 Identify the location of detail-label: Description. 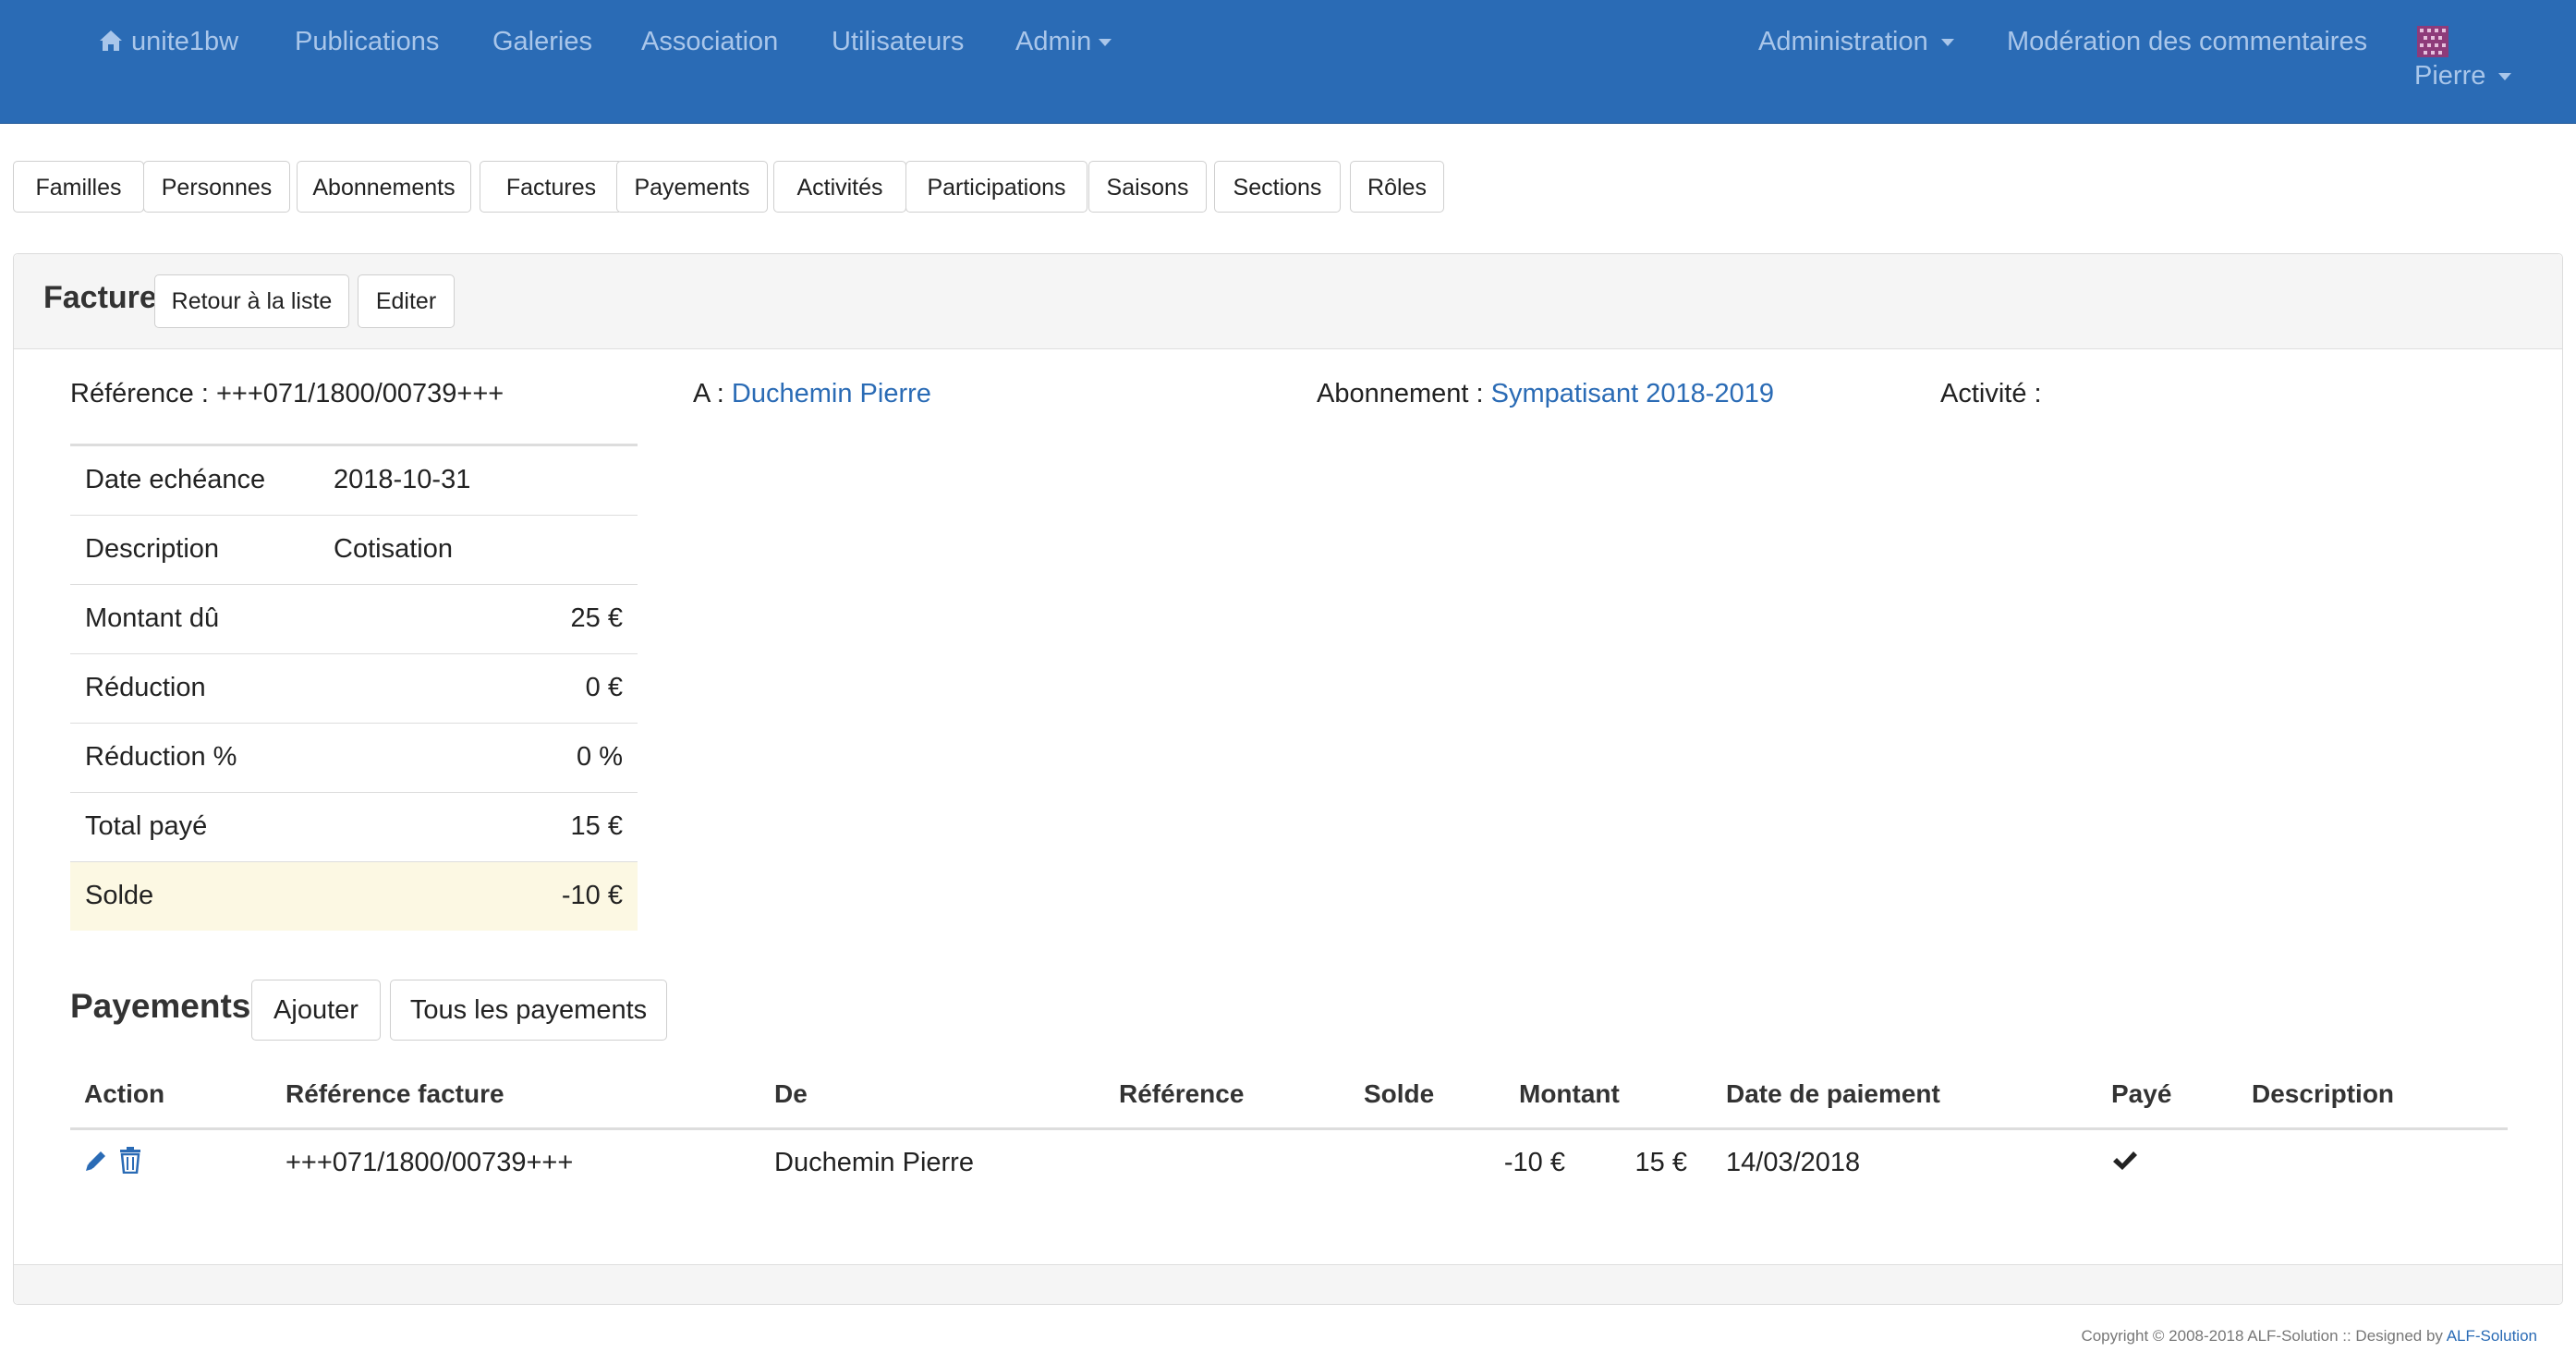
(152, 549).